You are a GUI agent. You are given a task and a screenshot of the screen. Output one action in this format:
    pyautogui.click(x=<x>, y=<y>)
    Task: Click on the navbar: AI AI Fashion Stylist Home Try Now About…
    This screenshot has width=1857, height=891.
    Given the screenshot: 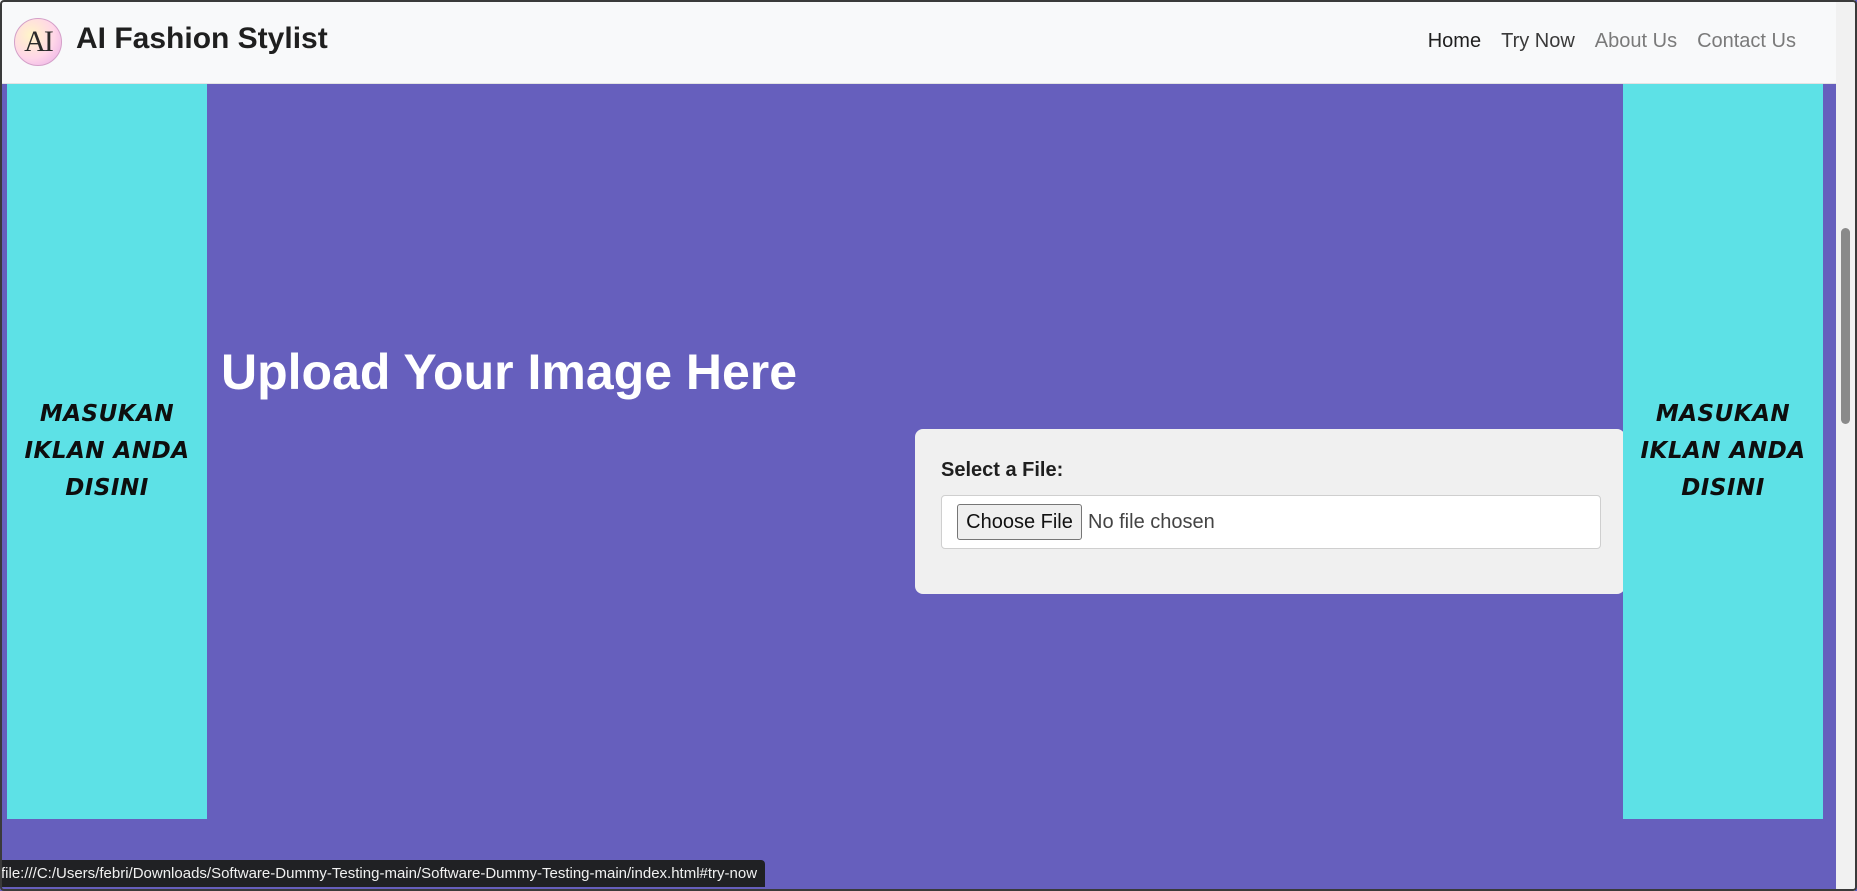 What is the action you would take?
    pyautogui.click(x=918, y=42)
    